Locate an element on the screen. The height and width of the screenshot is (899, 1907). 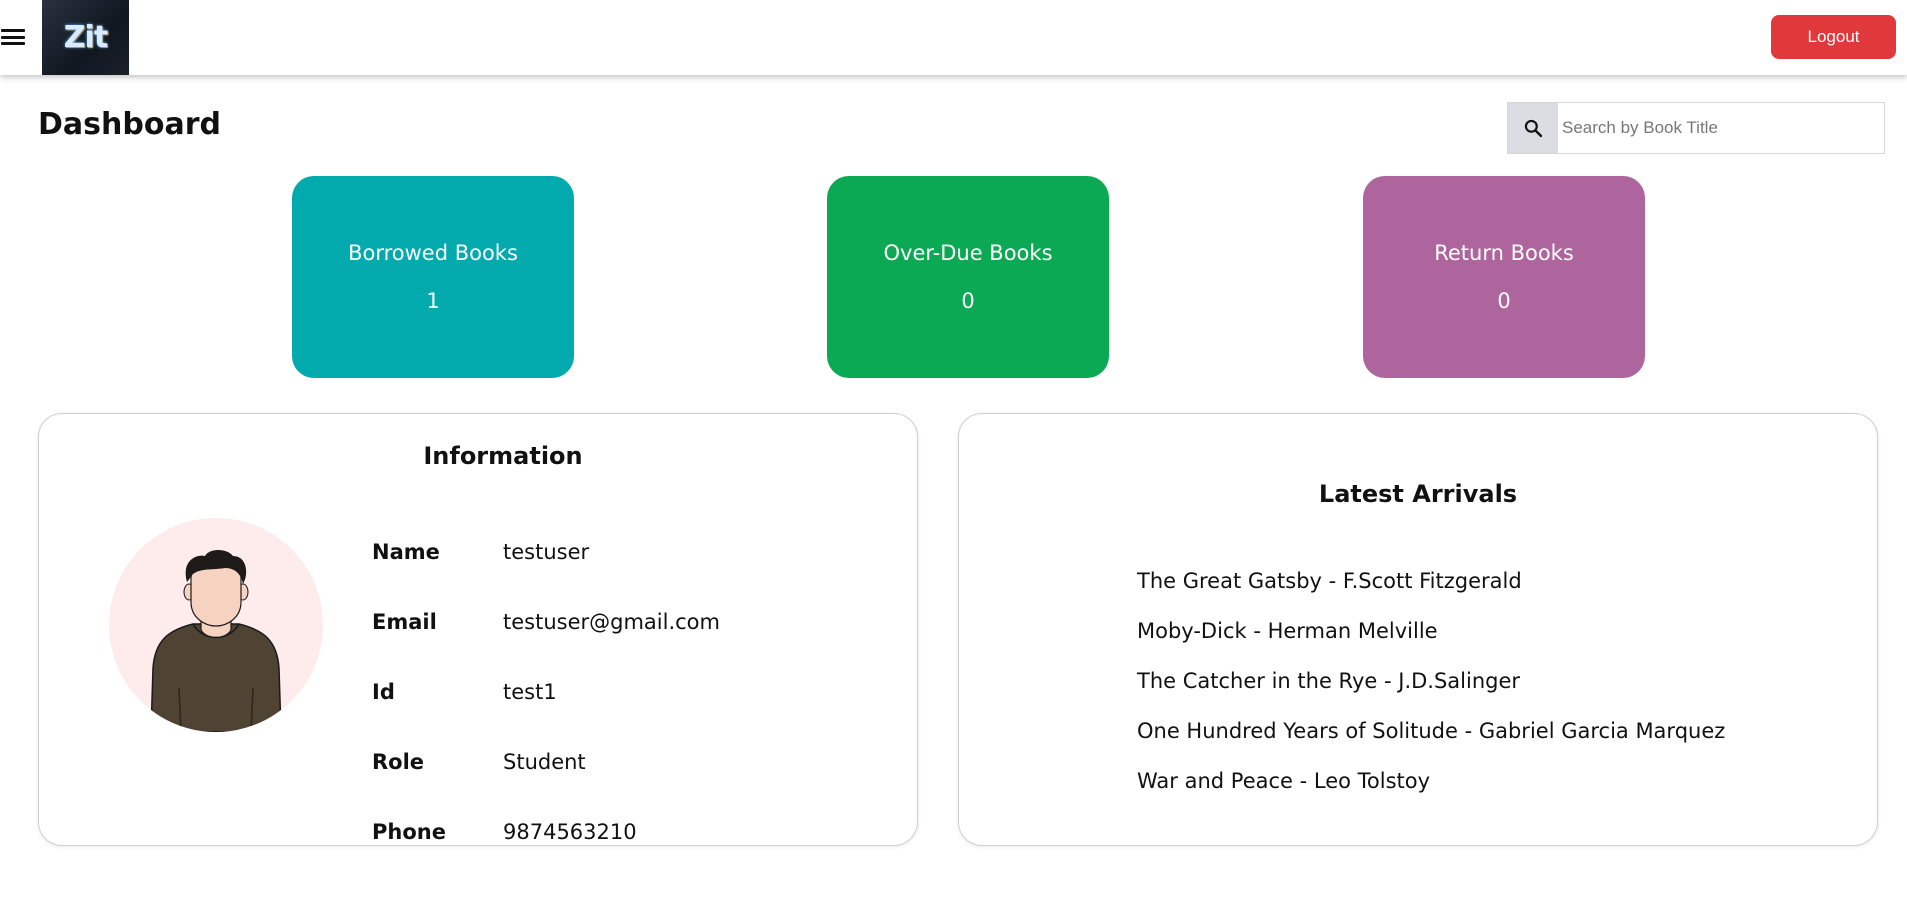
info-label-email: Email is located at coordinates (404, 622).